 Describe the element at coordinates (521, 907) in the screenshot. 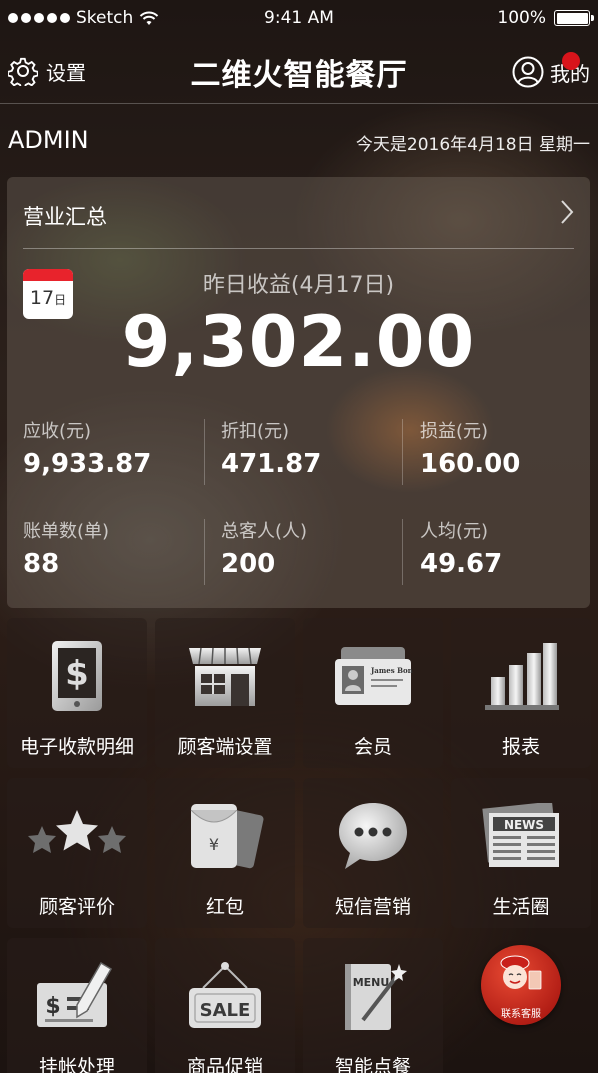

I see `tile-label: 生活圈` at that location.